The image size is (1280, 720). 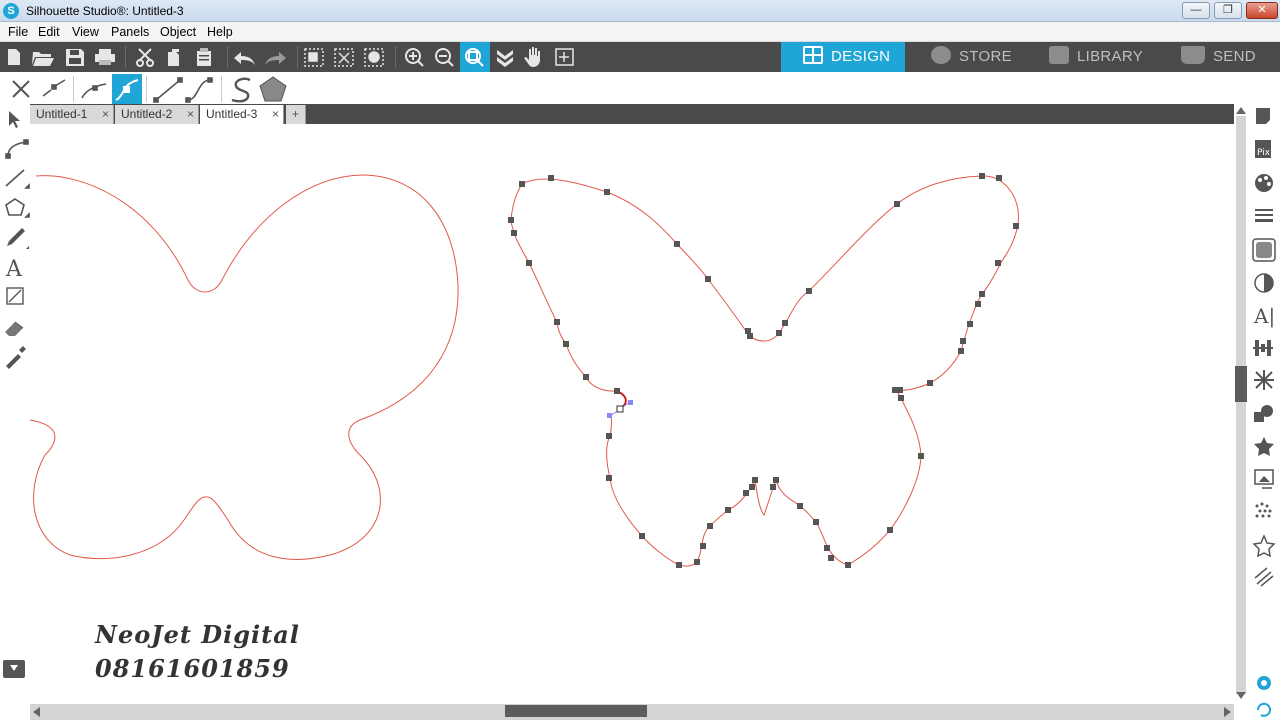 What do you see at coordinates (1227, 712) in the screenshot?
I see `scroll-right-icon` at bounding box center [1227, 712].